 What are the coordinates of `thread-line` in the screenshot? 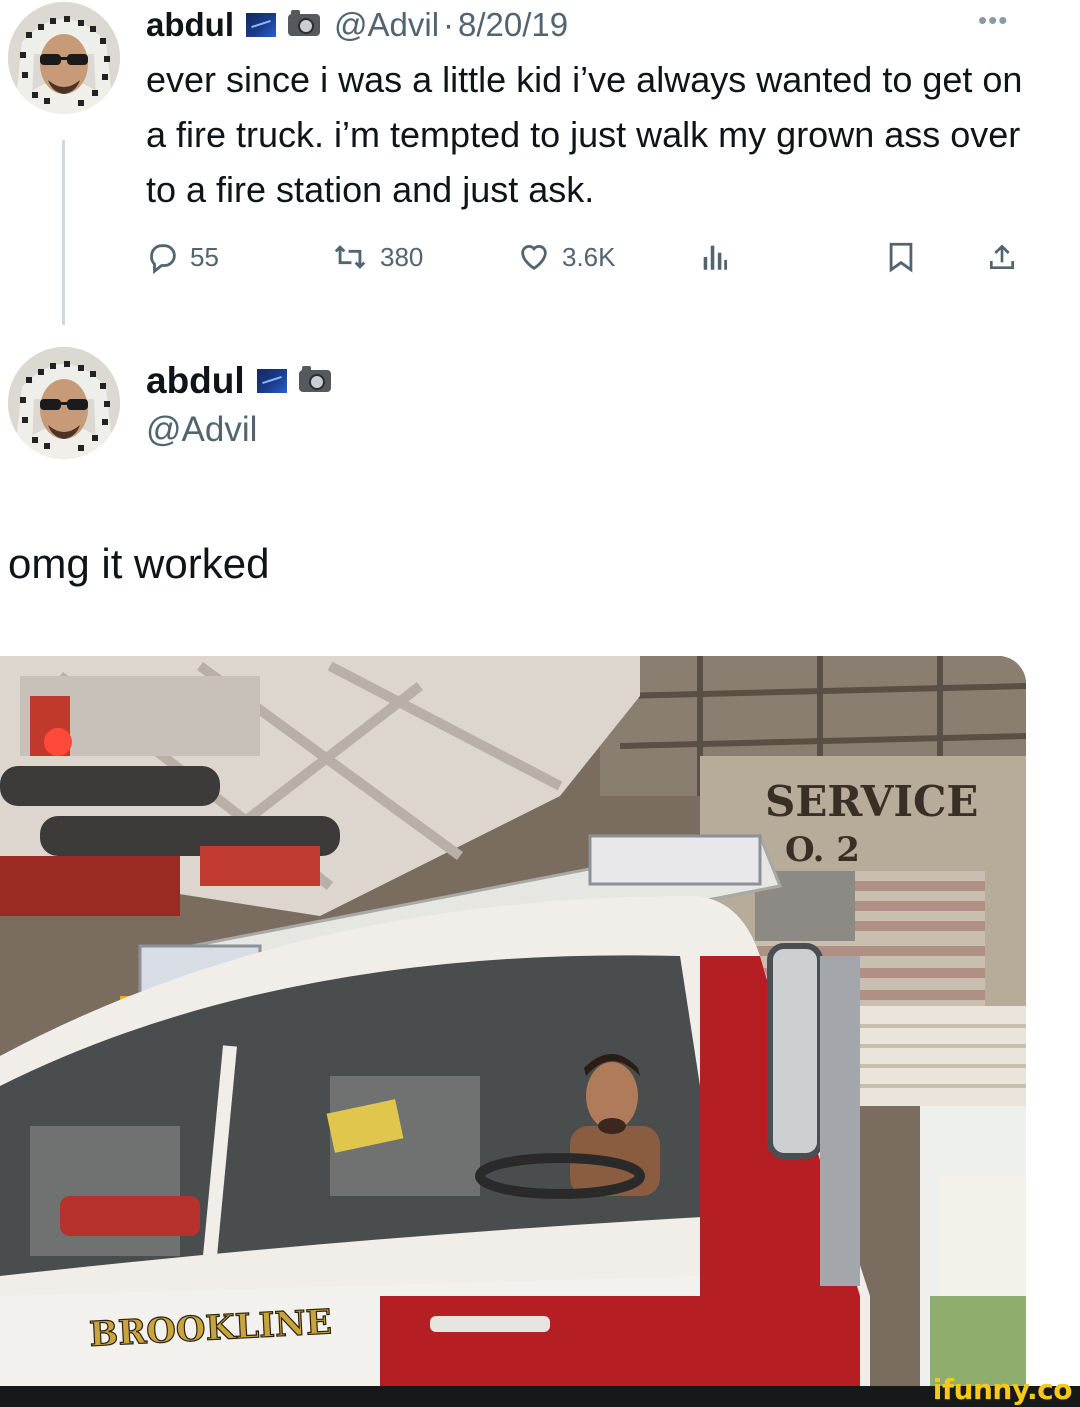 It's located at (63, 232).